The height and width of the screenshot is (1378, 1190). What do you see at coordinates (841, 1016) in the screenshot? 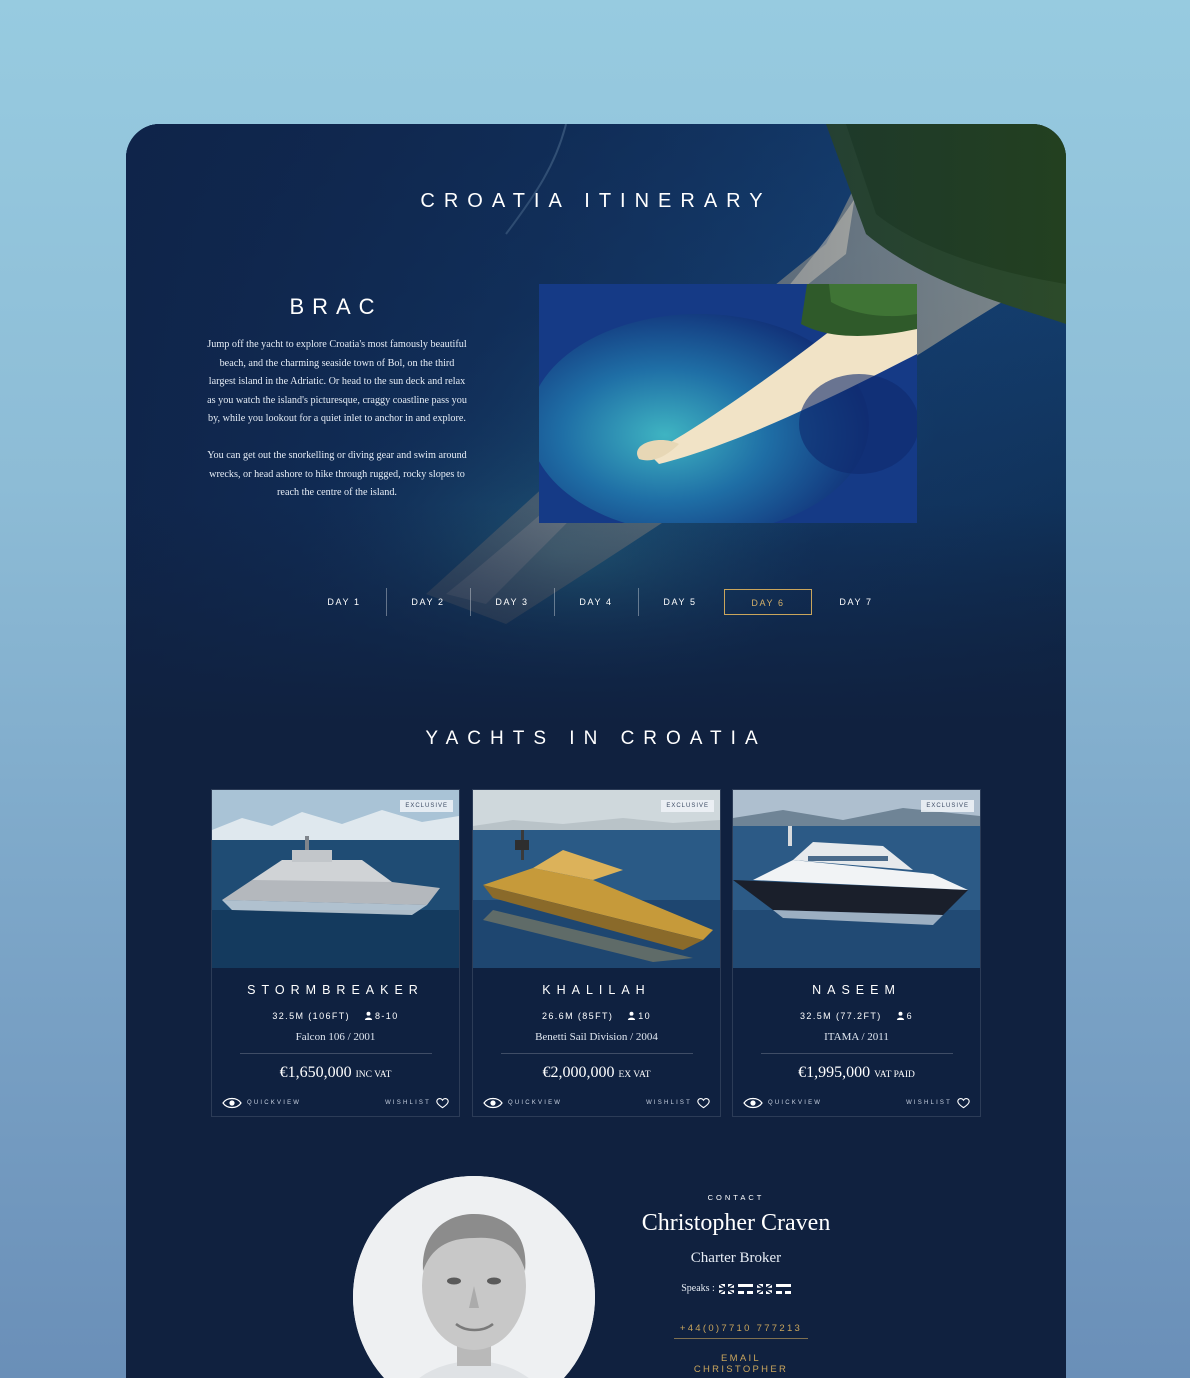
I see `yacht-size: 32.5M (77.2FT)` at bounding box center [841, 1016].